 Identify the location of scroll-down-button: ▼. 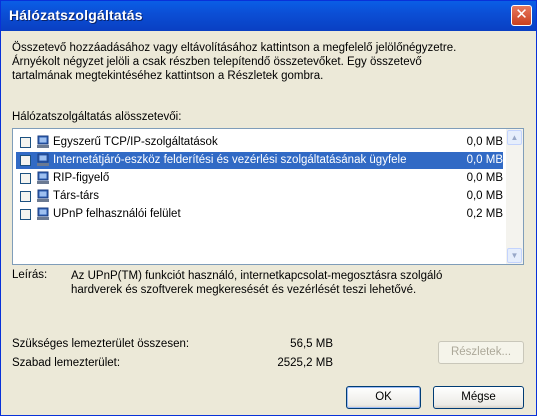
(514, 255).